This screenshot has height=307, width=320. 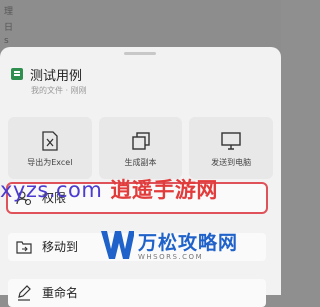 I want to click on rename-icon, so click(x=24, y=293).